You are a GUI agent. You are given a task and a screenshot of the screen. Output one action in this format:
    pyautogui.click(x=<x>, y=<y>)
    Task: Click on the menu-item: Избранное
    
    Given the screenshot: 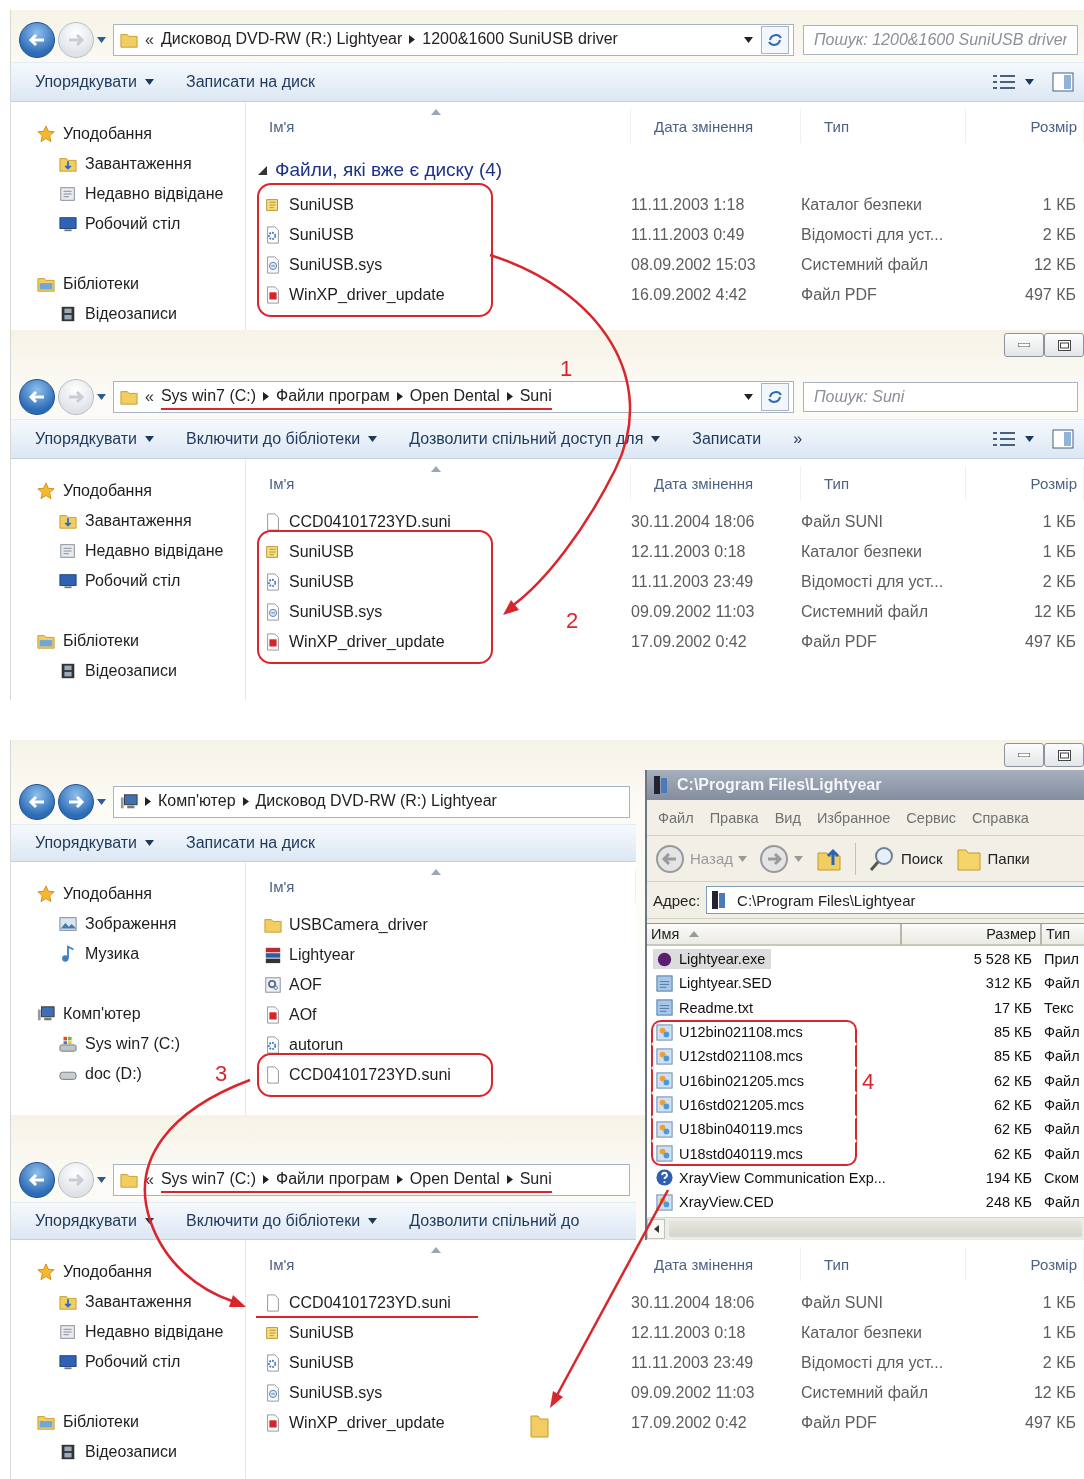 What is the action you would take?
    pyautogui.click(x=853, y=817)
    